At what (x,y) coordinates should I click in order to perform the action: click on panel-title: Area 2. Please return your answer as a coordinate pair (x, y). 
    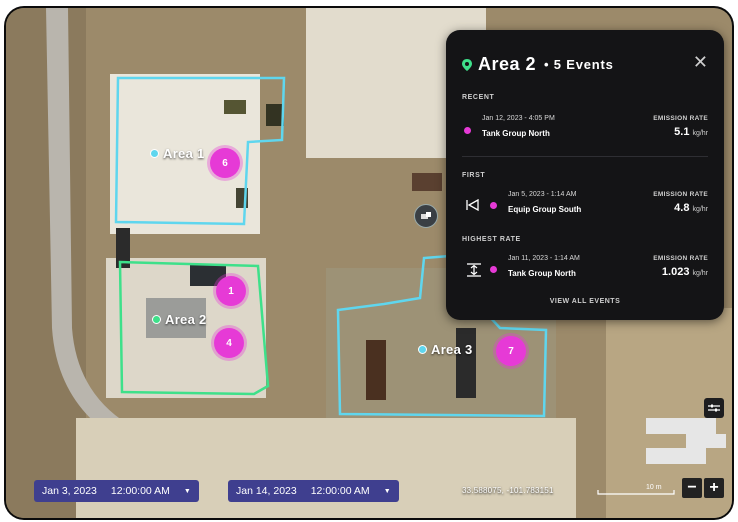
    Looking at the image, I should click on (507, 64).